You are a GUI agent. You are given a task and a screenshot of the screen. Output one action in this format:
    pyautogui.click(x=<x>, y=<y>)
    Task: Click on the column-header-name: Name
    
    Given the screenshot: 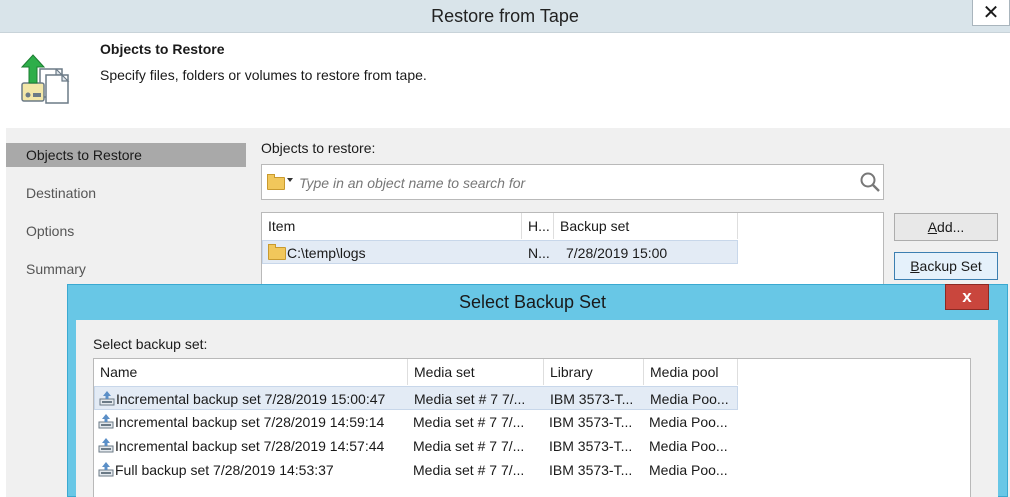 What is the action you would take?
    pyautogui.click(x=251, y=372)
    